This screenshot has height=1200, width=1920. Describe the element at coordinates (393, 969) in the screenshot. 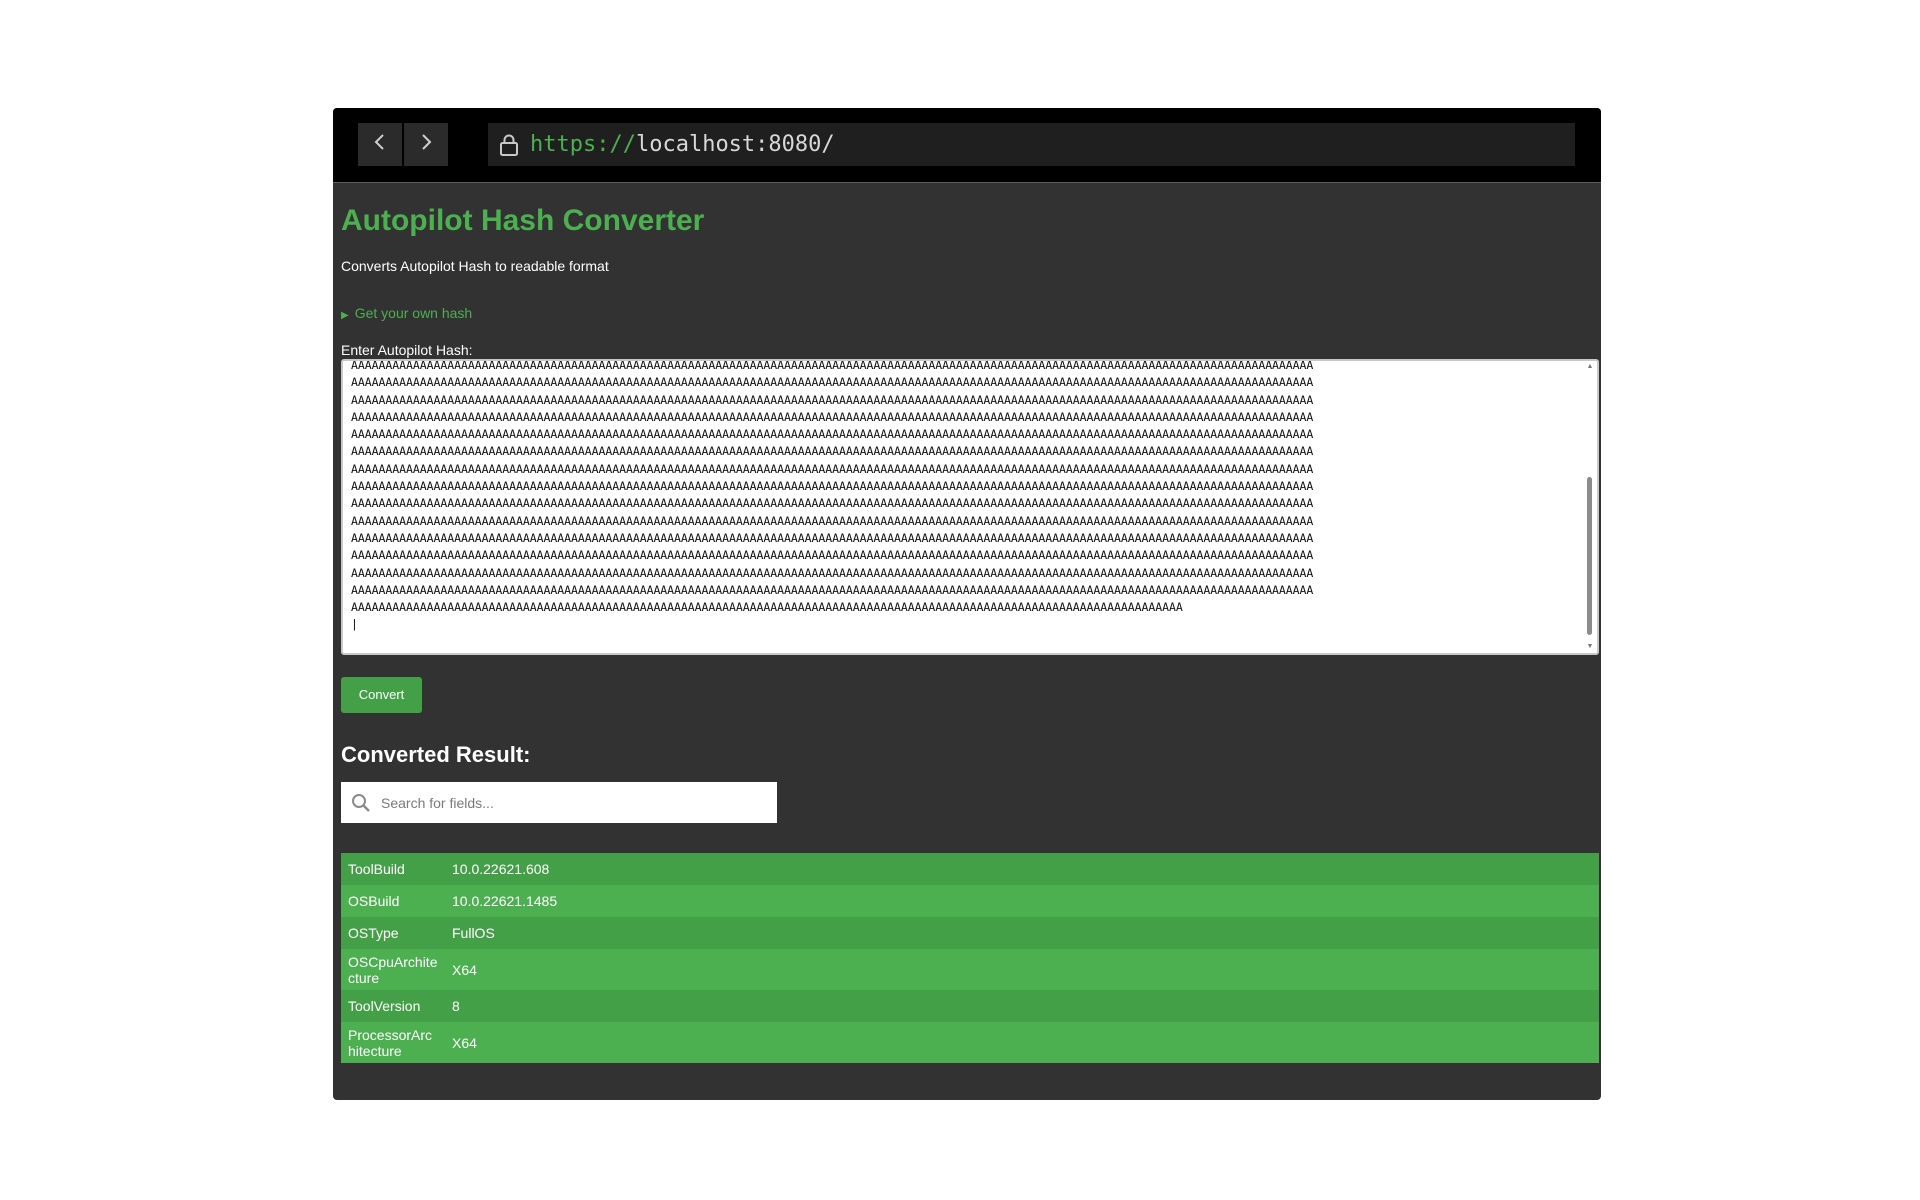

I see `result-key: OSCpuArchitecture` at that location.